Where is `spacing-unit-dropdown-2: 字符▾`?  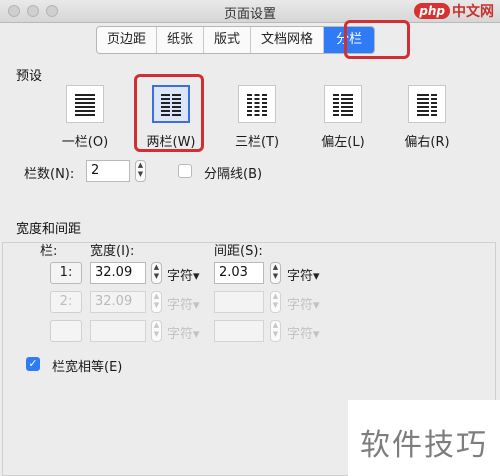
spacing-unit-dropdown-2: 字符▾ is located at coordinates (303, 303).